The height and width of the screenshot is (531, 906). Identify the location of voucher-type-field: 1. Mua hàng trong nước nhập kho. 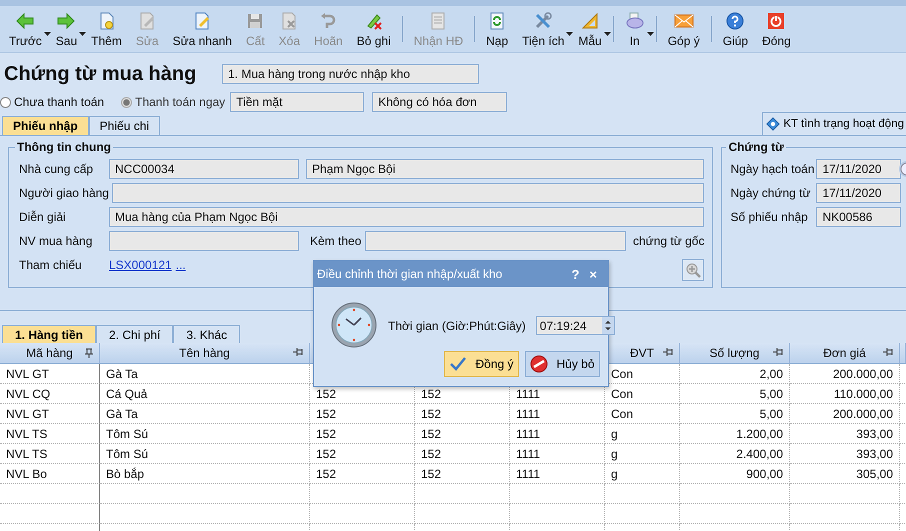
(350, 74).